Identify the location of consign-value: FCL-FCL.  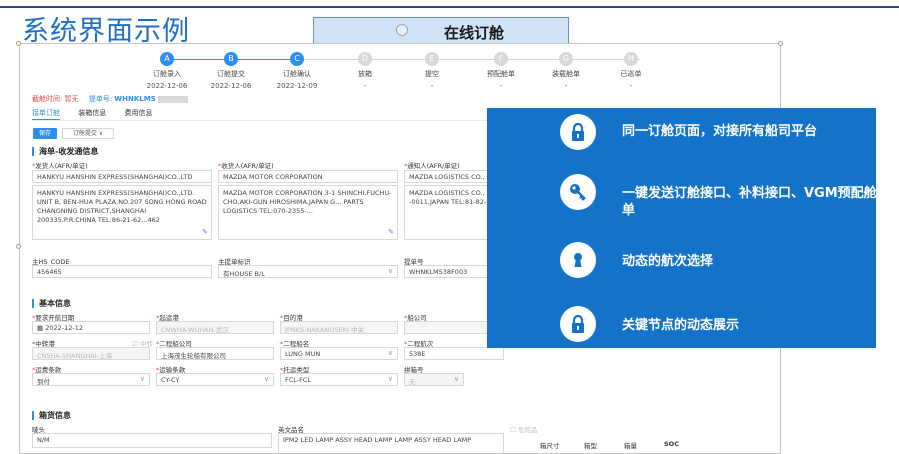
(298, 380).